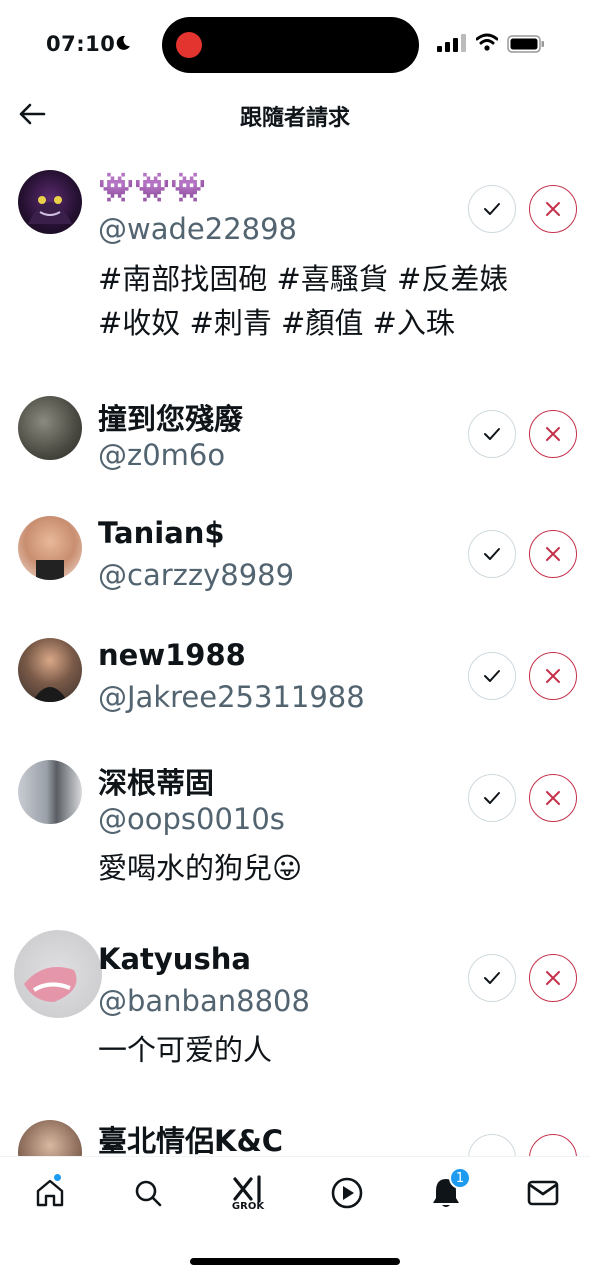 This screenshot has height=1280, width=590. I want to click on display-name: 👾👾👾, so click(152, 187).